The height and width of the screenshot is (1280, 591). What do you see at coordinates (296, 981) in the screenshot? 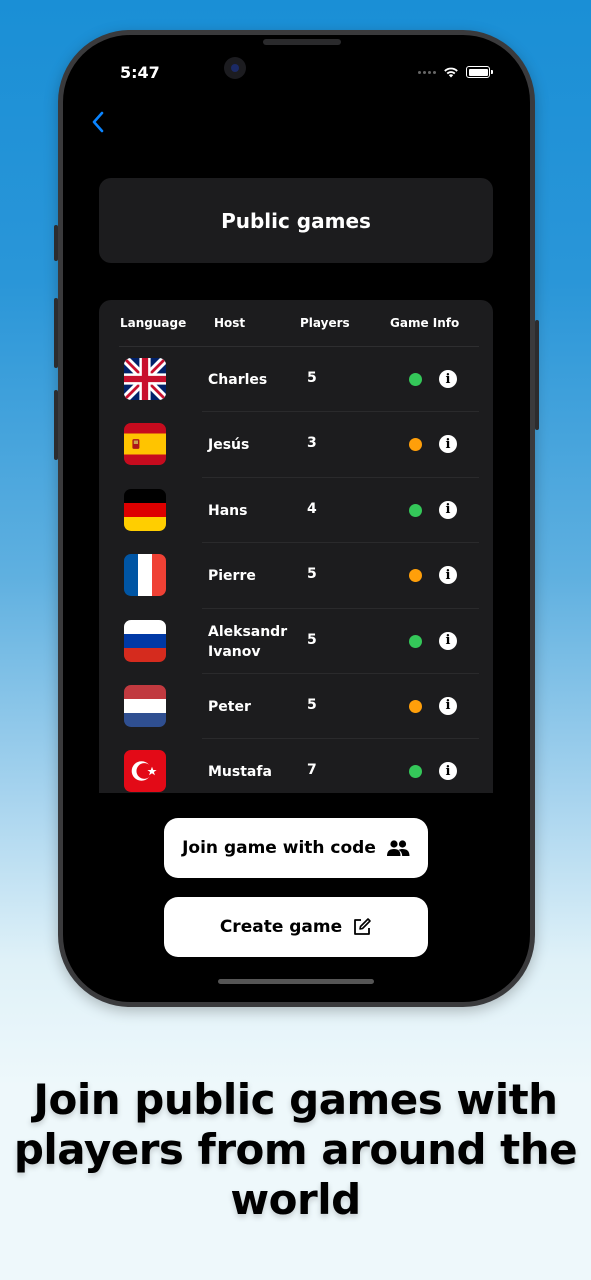
I see `home-indicator` at bounding box center [296, 981].